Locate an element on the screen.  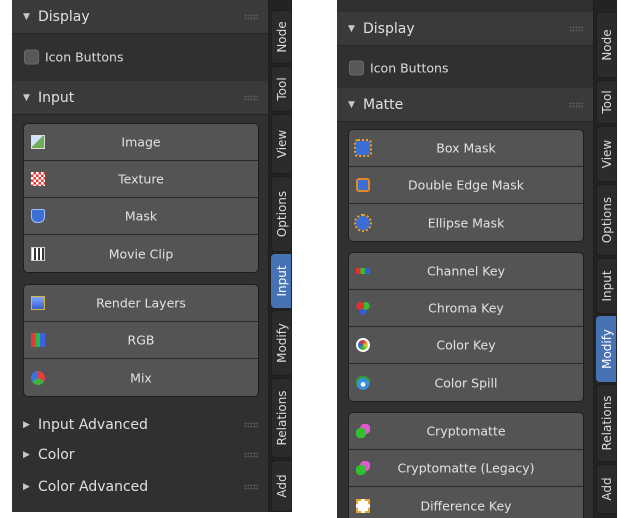
color-panel-header: ▶ Color is located at coordinates (140, 455).